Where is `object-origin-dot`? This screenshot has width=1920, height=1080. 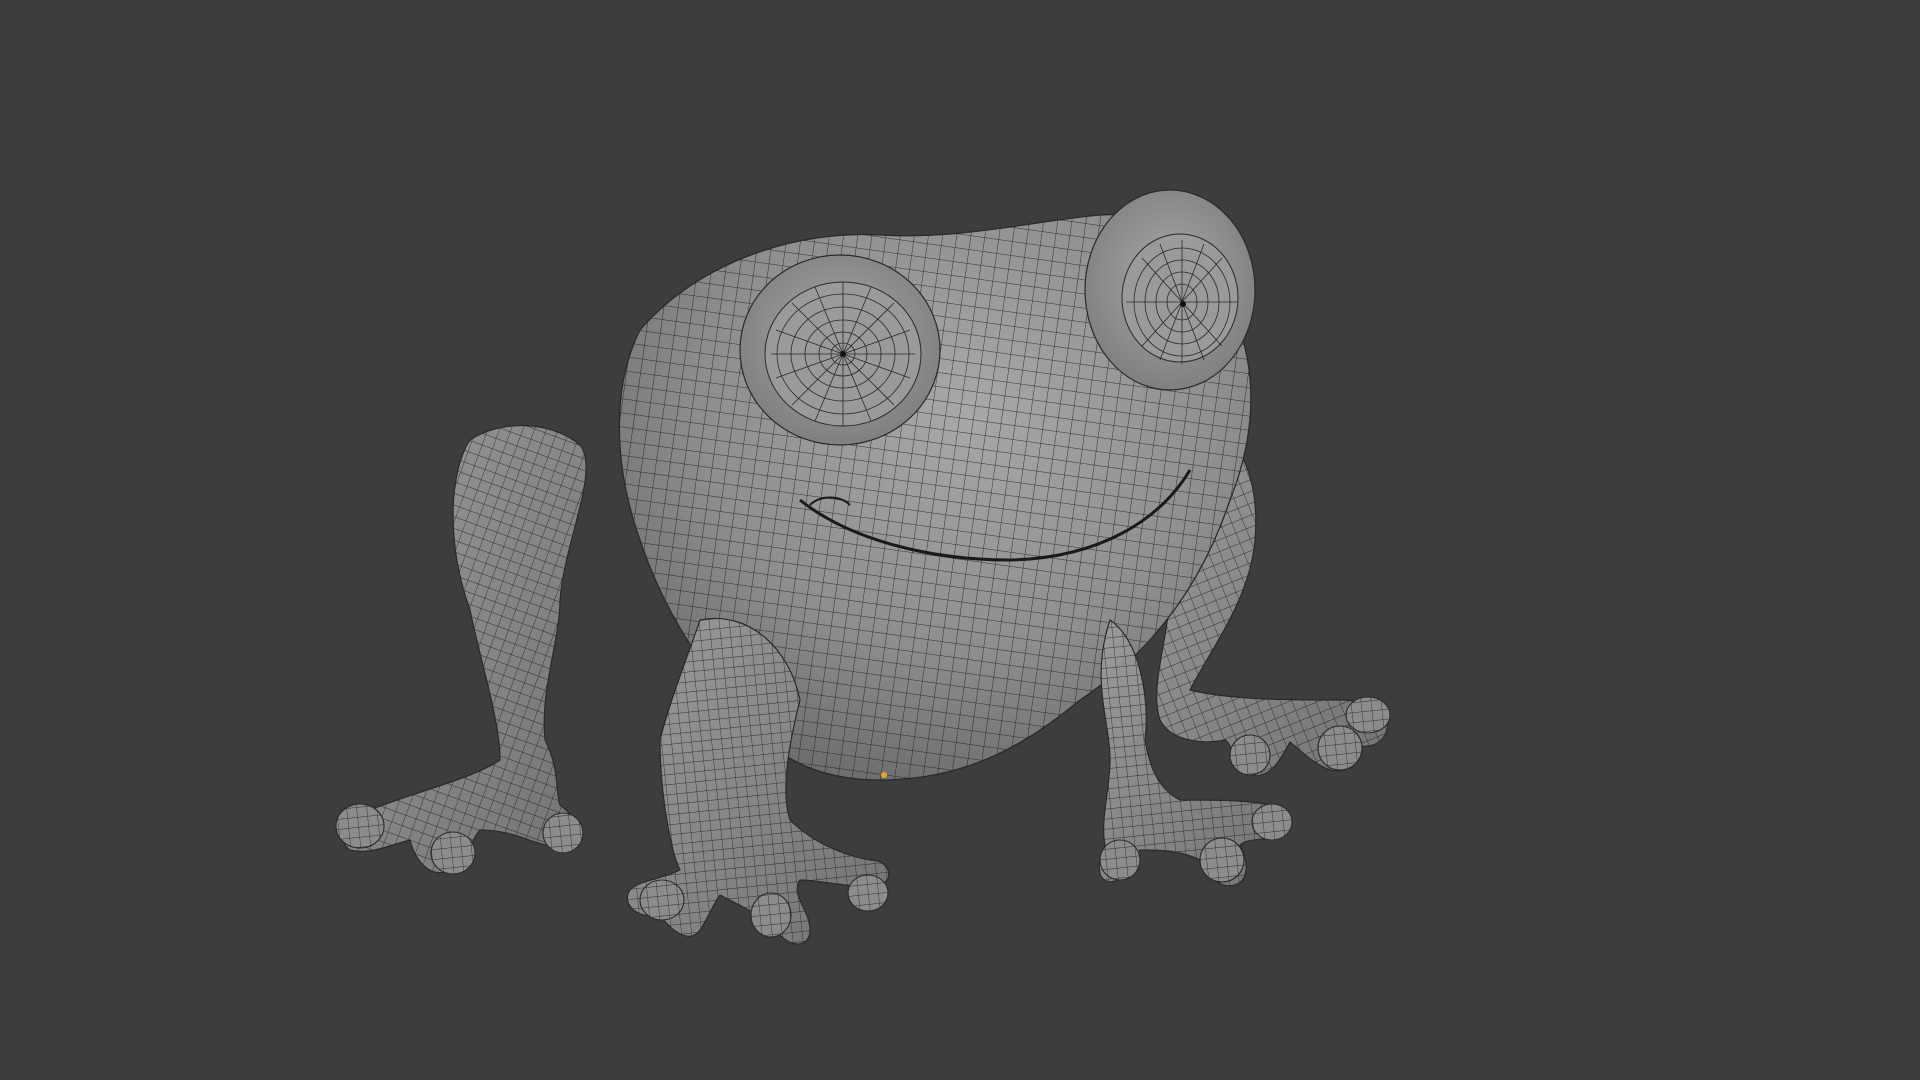
object-origin-dot is located at coordinates (884, 775).